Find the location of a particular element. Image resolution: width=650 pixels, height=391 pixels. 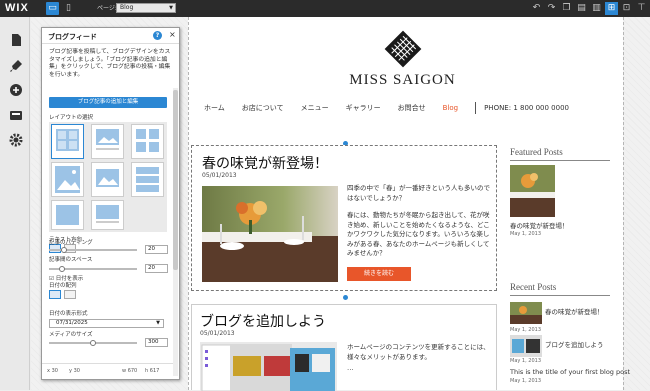

undo-icon: ↶ is located at coordinates (536, 8).